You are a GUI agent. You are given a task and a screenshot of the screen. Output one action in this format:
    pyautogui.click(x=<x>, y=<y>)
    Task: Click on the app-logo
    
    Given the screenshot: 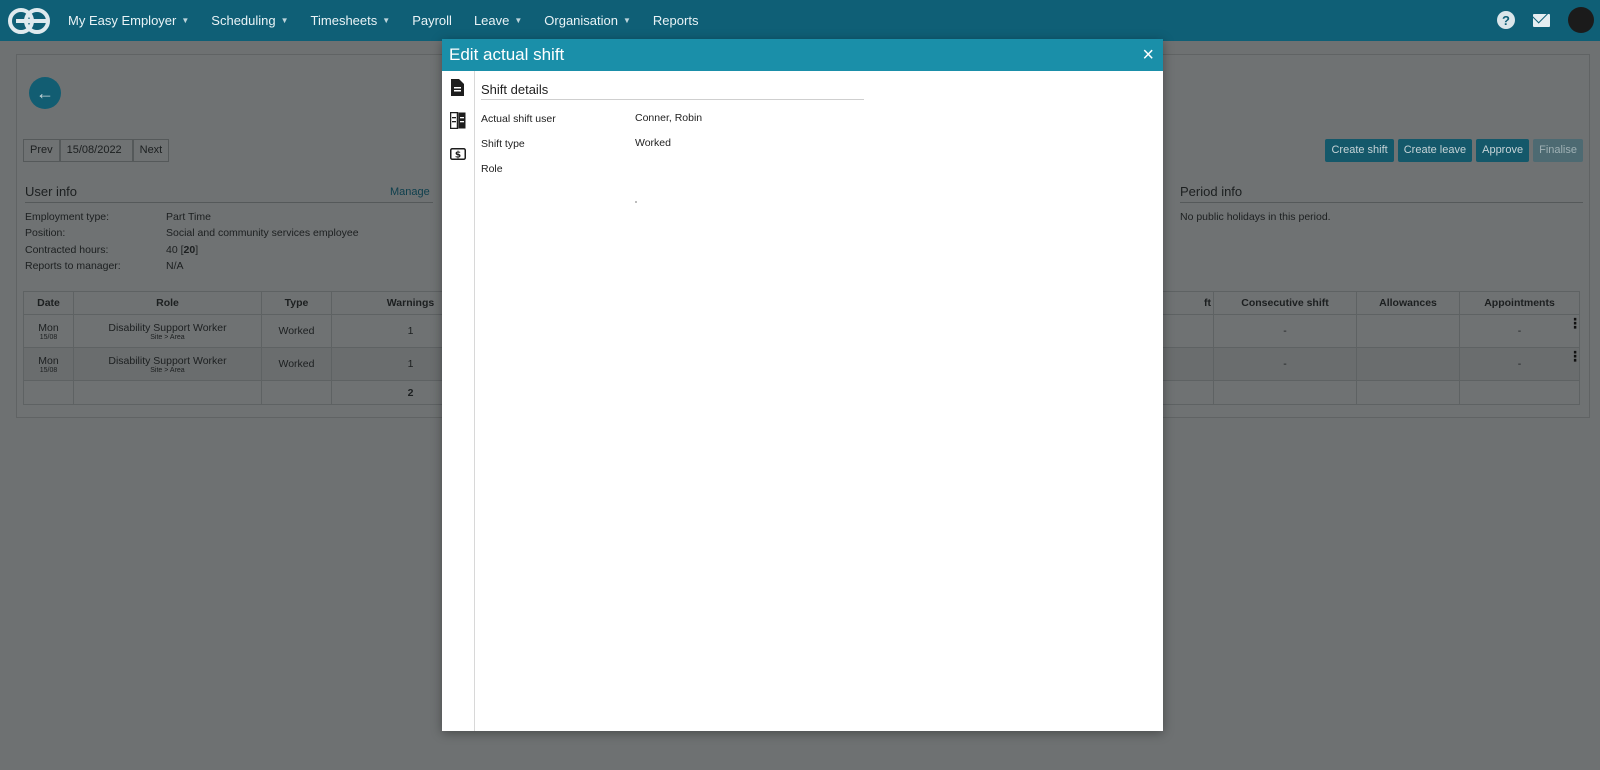 What is the action you would take?
    pyautogui.click(x=29, y=21)
    